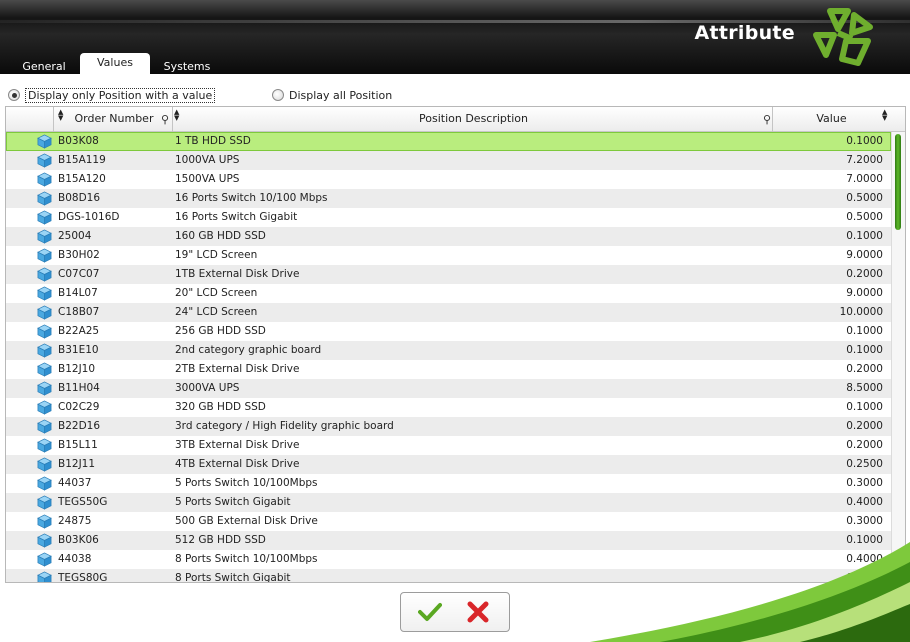  What do you see at coordinates (448, 179) in the screenshot?
I see `table-row: B15A120 1500VA UPS 7.0000` at bounding box center [448, 179].